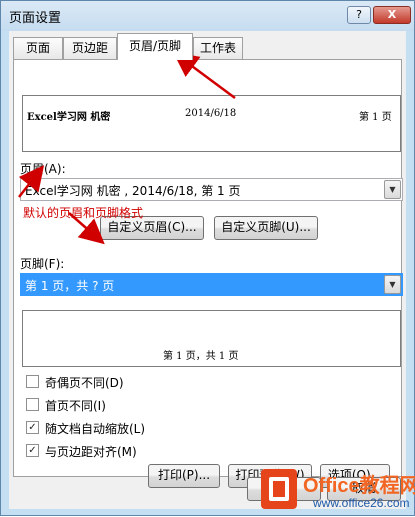  I want to click on office-logo-icon, so click(279, 489).